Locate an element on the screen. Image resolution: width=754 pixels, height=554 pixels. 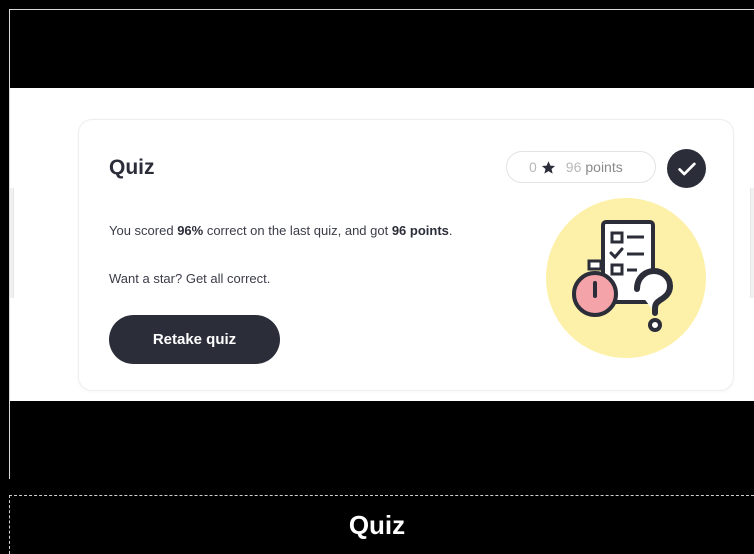
score-suffix: . is located at coordinates (450, 230).